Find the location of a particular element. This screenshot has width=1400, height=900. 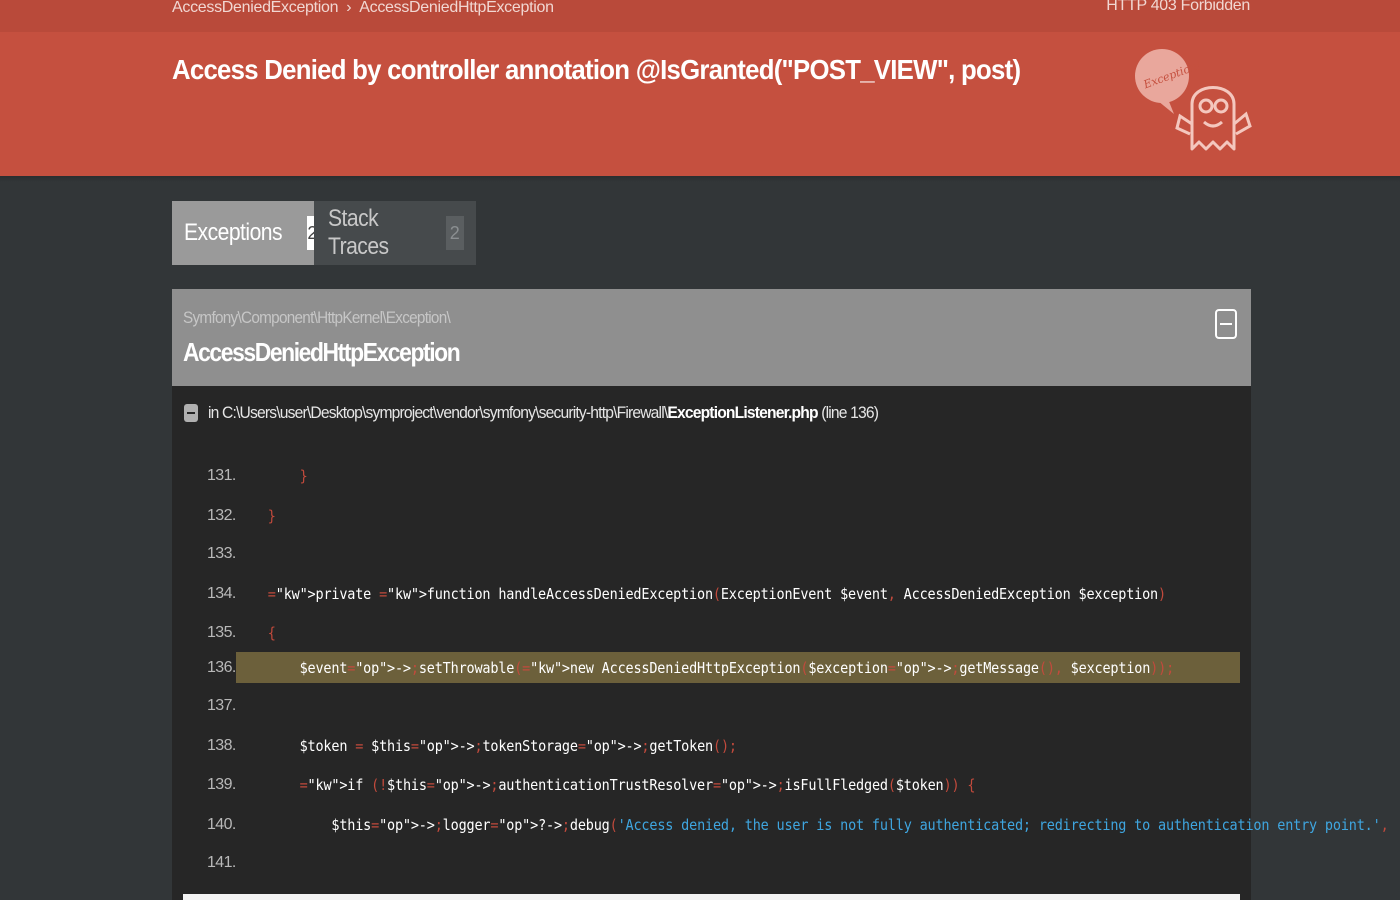

exception-namespace: Symfony\Component\HttpKernel\Exception\ is located at coordinates (317, 317).